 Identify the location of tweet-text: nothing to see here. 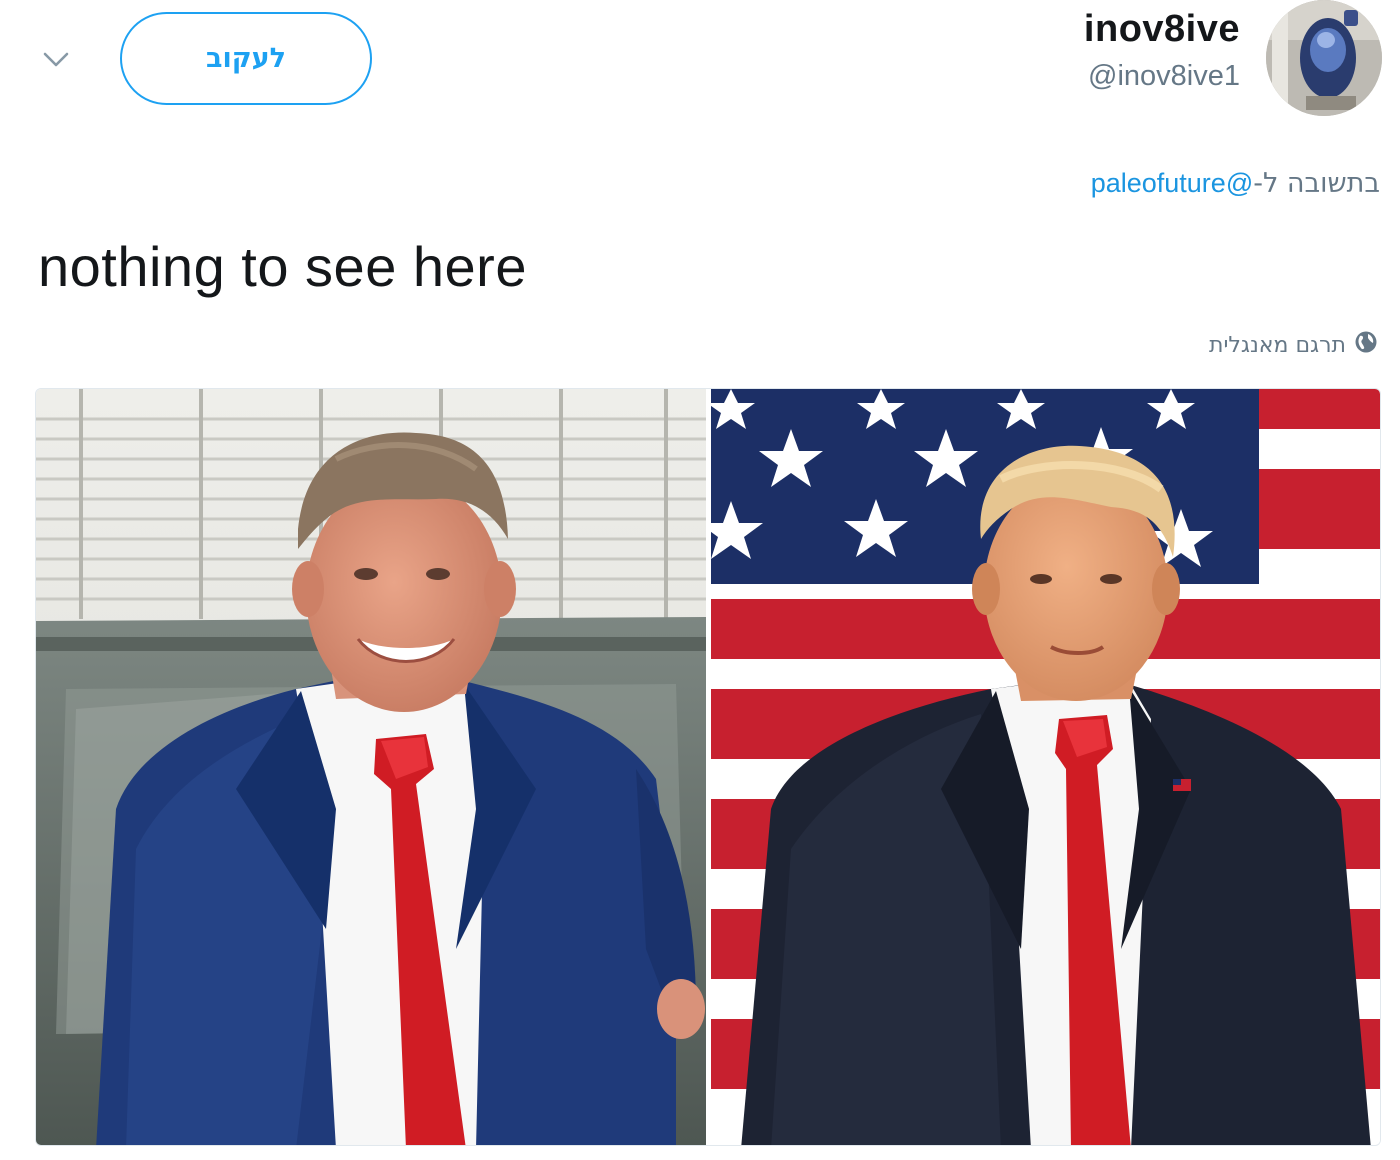
(282, 266).